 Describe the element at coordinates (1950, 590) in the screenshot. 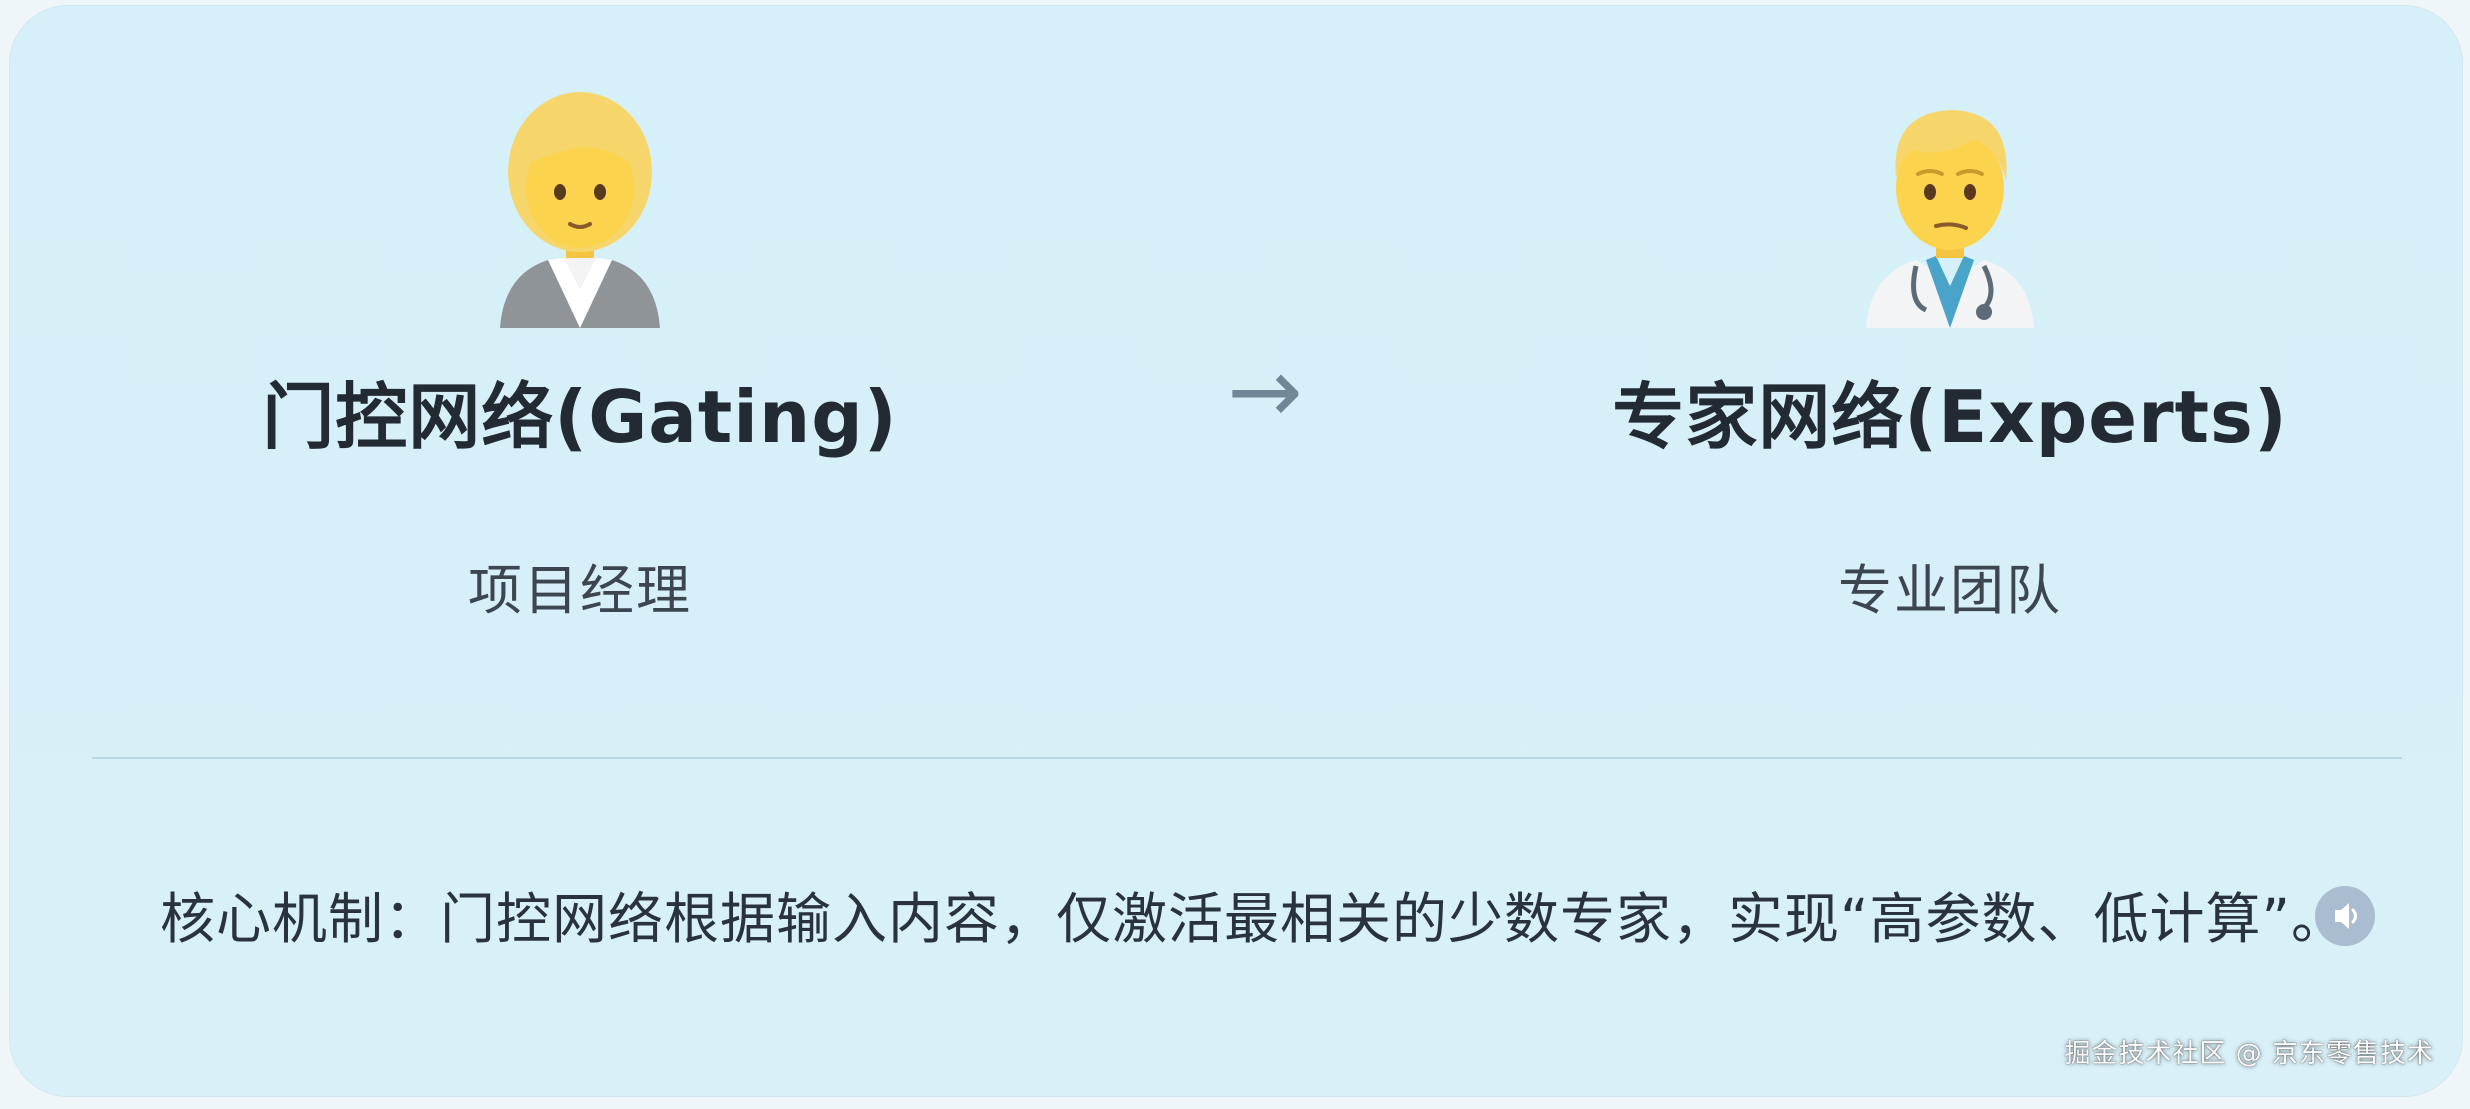

I see `experts-network-subtitle: 专业团队` at that location.